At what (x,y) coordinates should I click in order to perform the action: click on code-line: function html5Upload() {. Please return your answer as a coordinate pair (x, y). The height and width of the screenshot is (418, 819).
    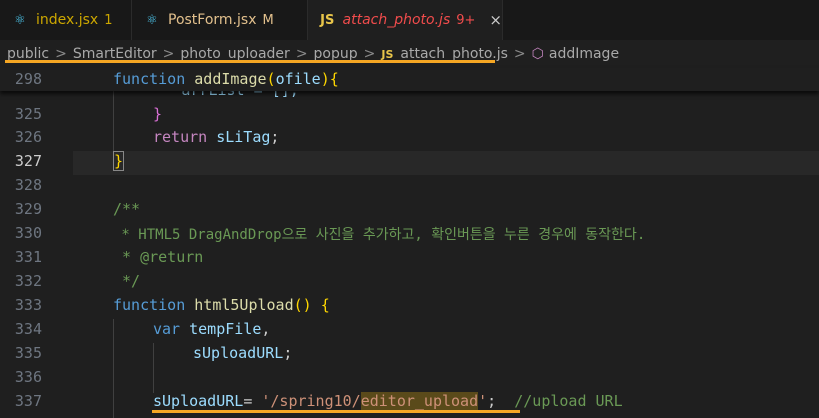
    Looking at the image, I should click on (221, 305).